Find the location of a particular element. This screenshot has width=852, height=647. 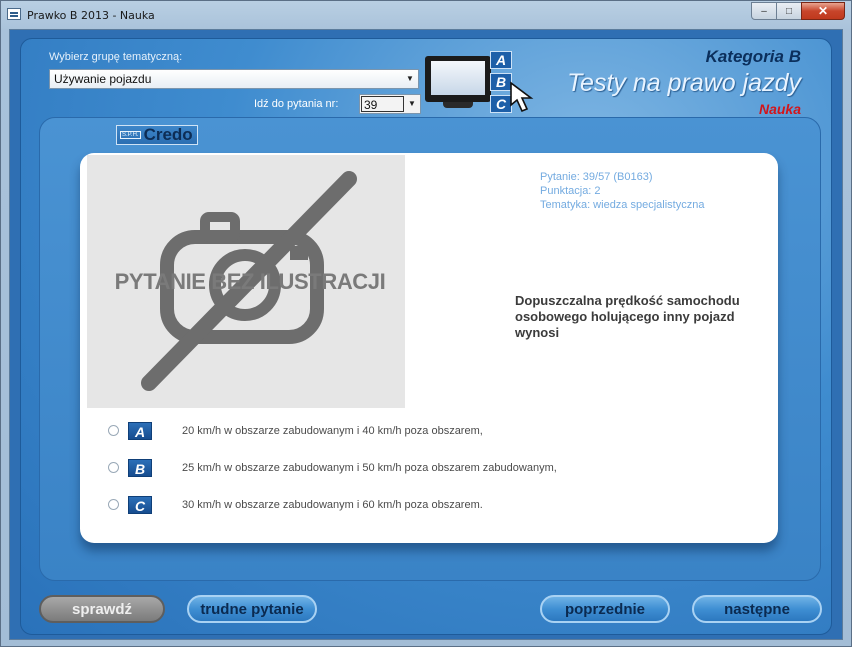

window-controls: ‒ □ ✕ is located at coordinates (798, 11).